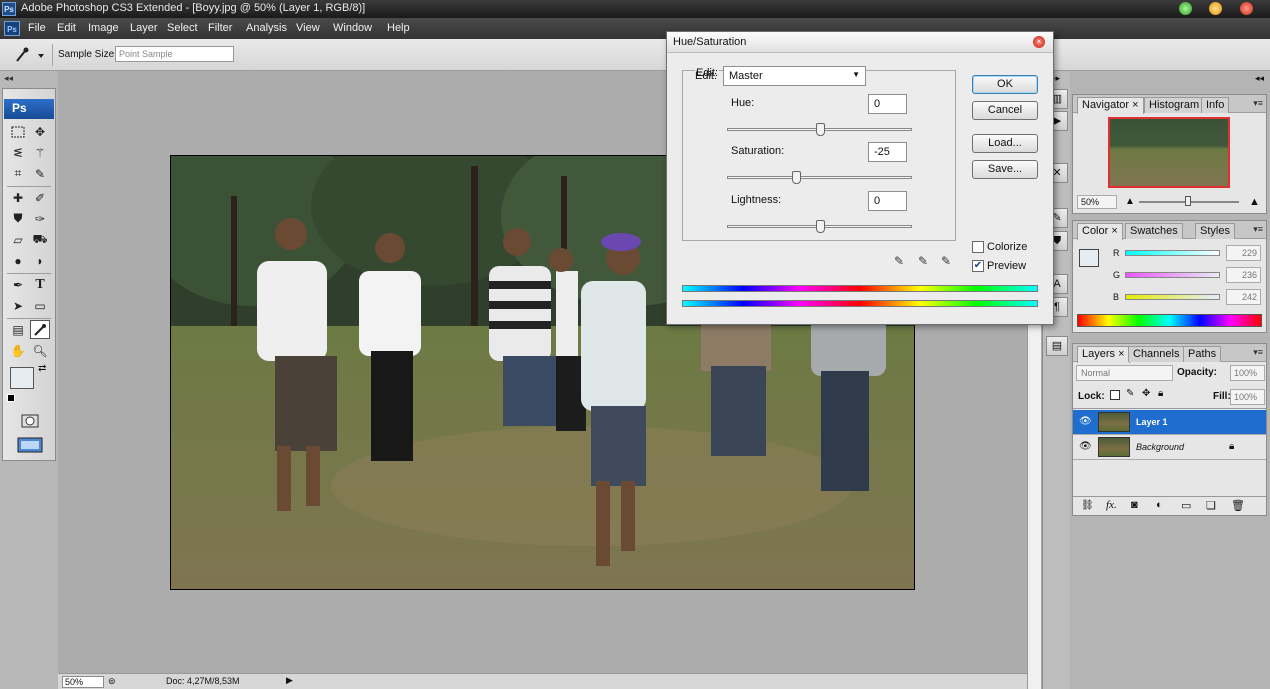  Describe the element at coordinates (1156, 354) in the screenshot. I see `tab-channels: Channels` at that location.